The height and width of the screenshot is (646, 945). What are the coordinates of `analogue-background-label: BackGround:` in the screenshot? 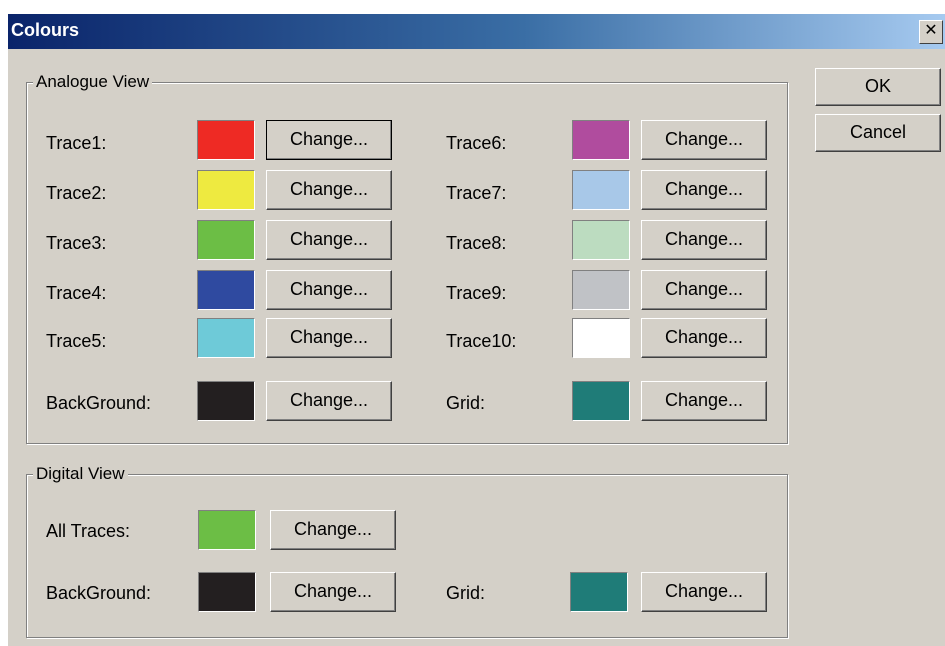 It's located at (99, 403).